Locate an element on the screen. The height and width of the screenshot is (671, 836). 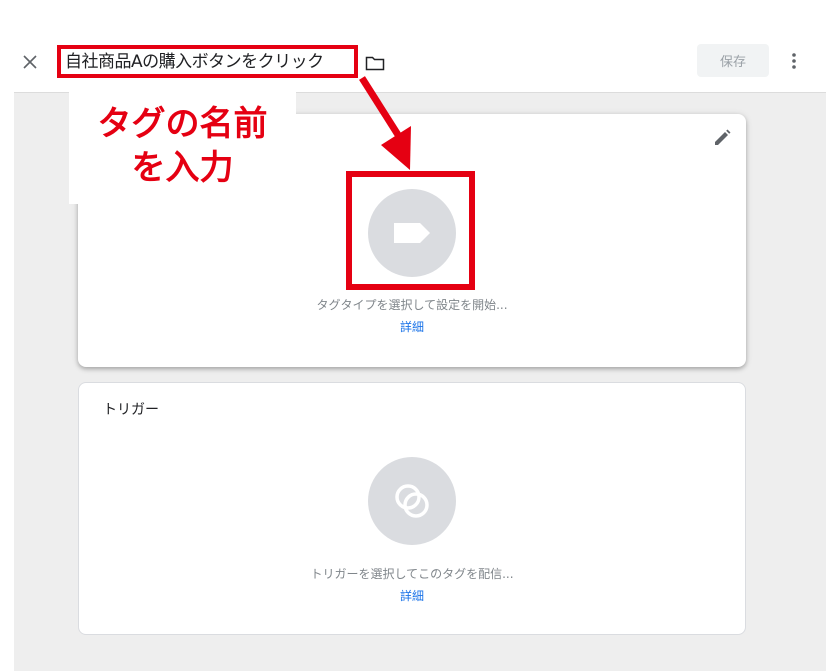
trigger-card-title: トリガー is located at coordinates (131, 410).